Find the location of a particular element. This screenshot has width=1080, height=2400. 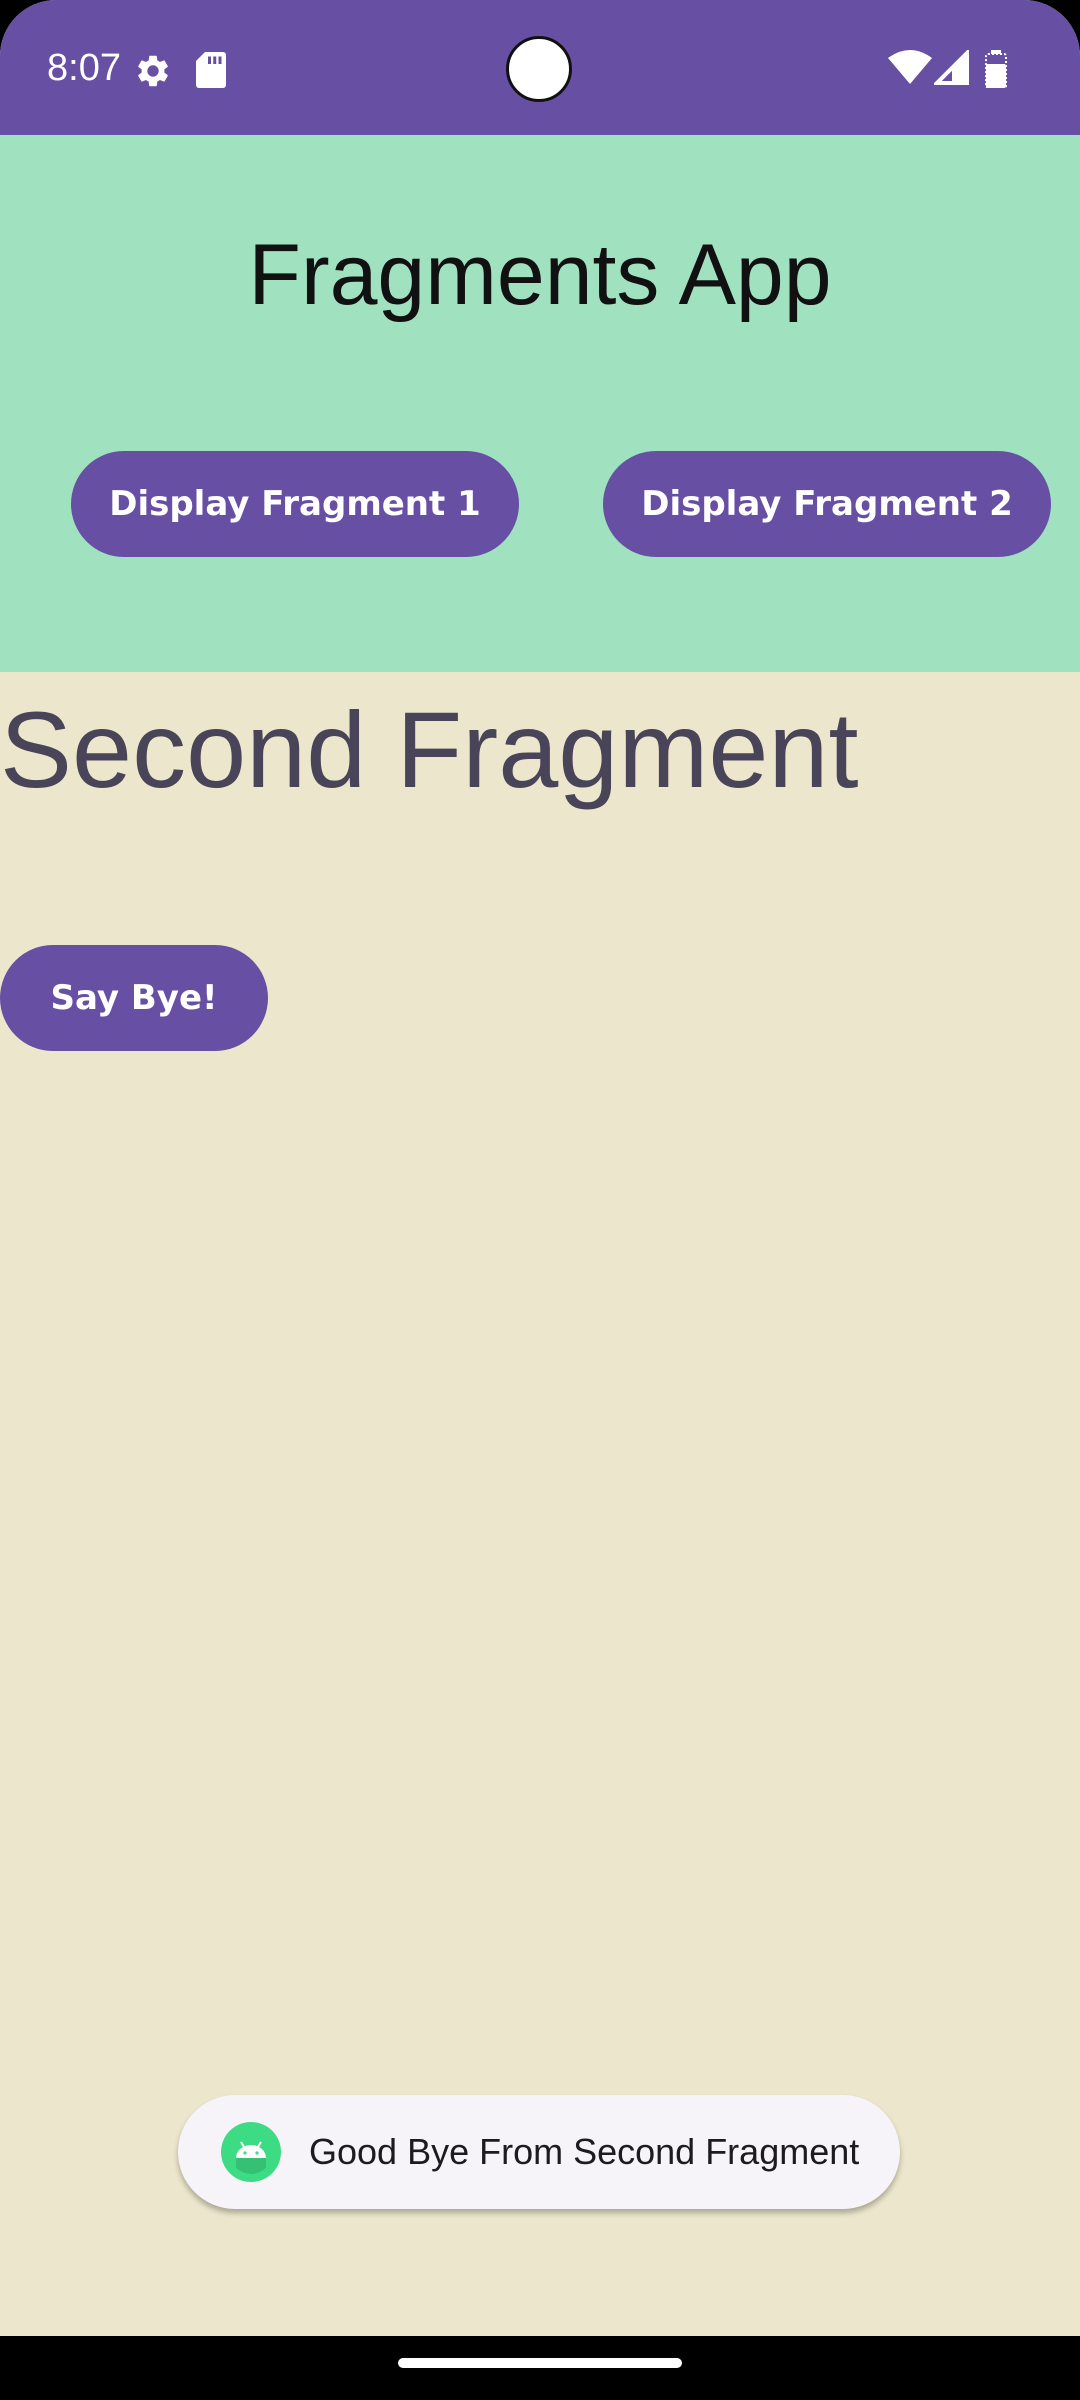

toast-text: Good Bye From Second Fragment is located at coordinates (584, 2151).